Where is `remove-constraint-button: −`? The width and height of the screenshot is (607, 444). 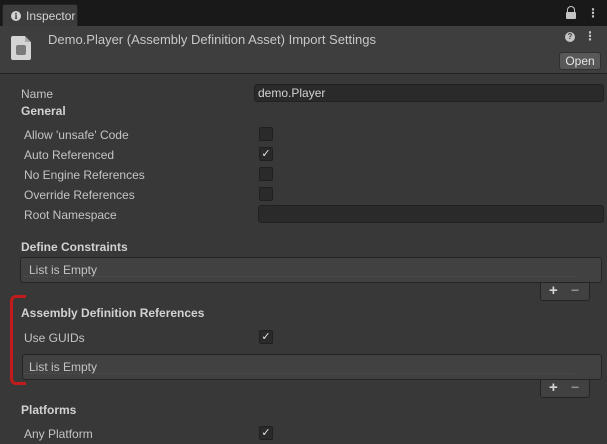
remove-constraint-button: − is located at coordinates (575, 290).